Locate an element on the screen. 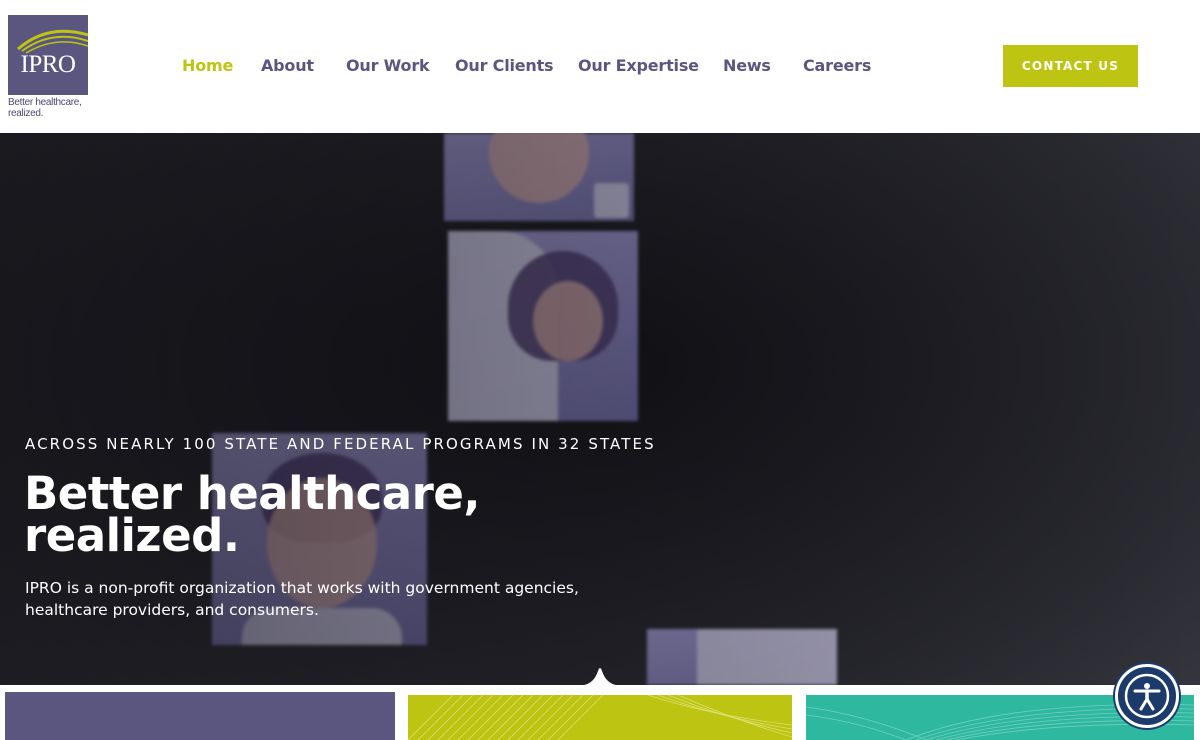 This screenshot has width=1200, height=740. nav-item-our-expertise: Our Expertise is located at coordinates (638, 65).